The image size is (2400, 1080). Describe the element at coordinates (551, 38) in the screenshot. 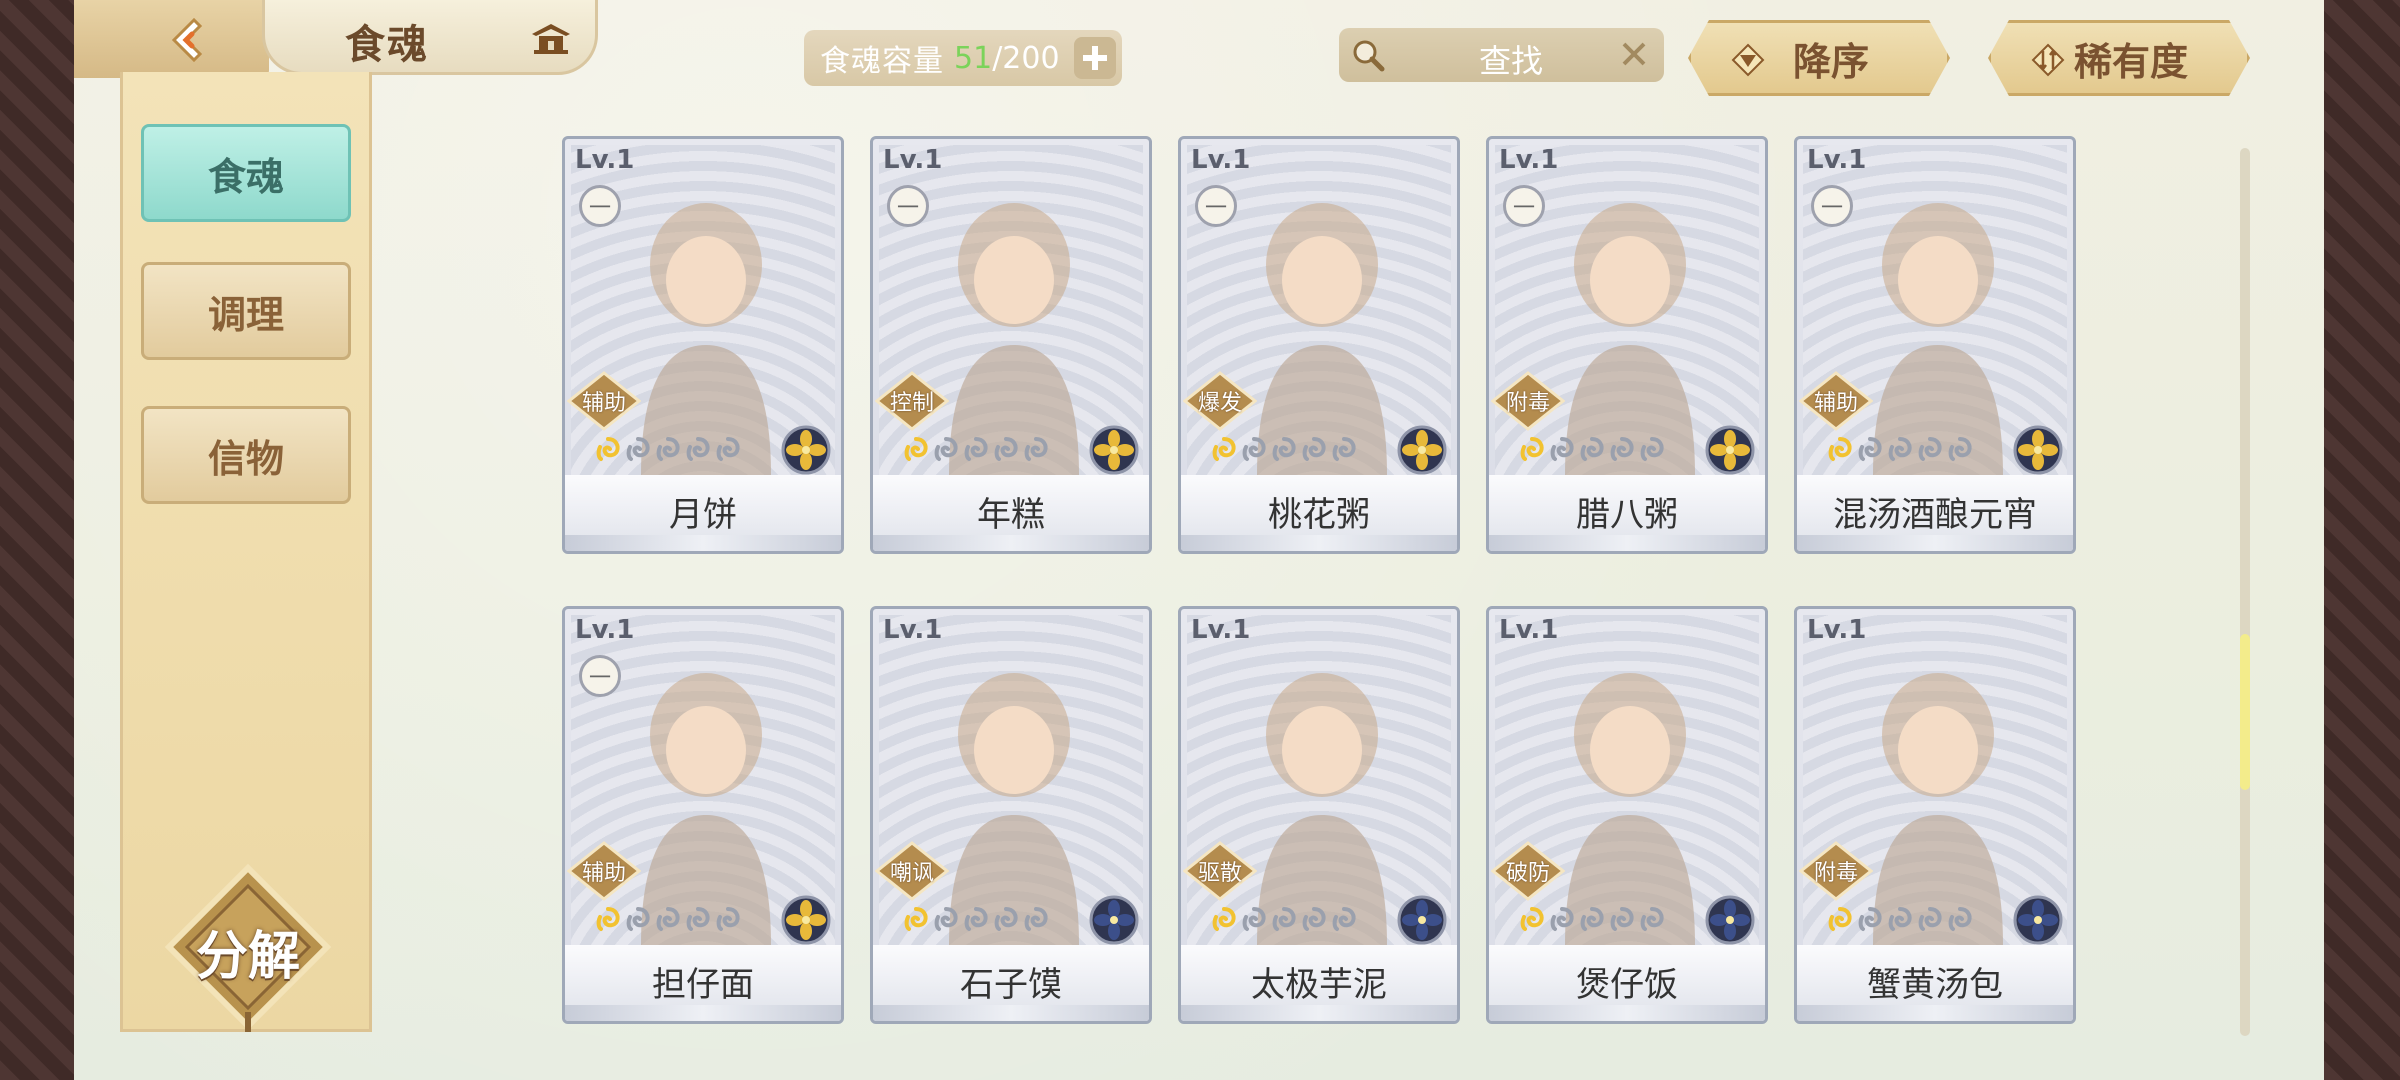

I see `home-icon` at that location.